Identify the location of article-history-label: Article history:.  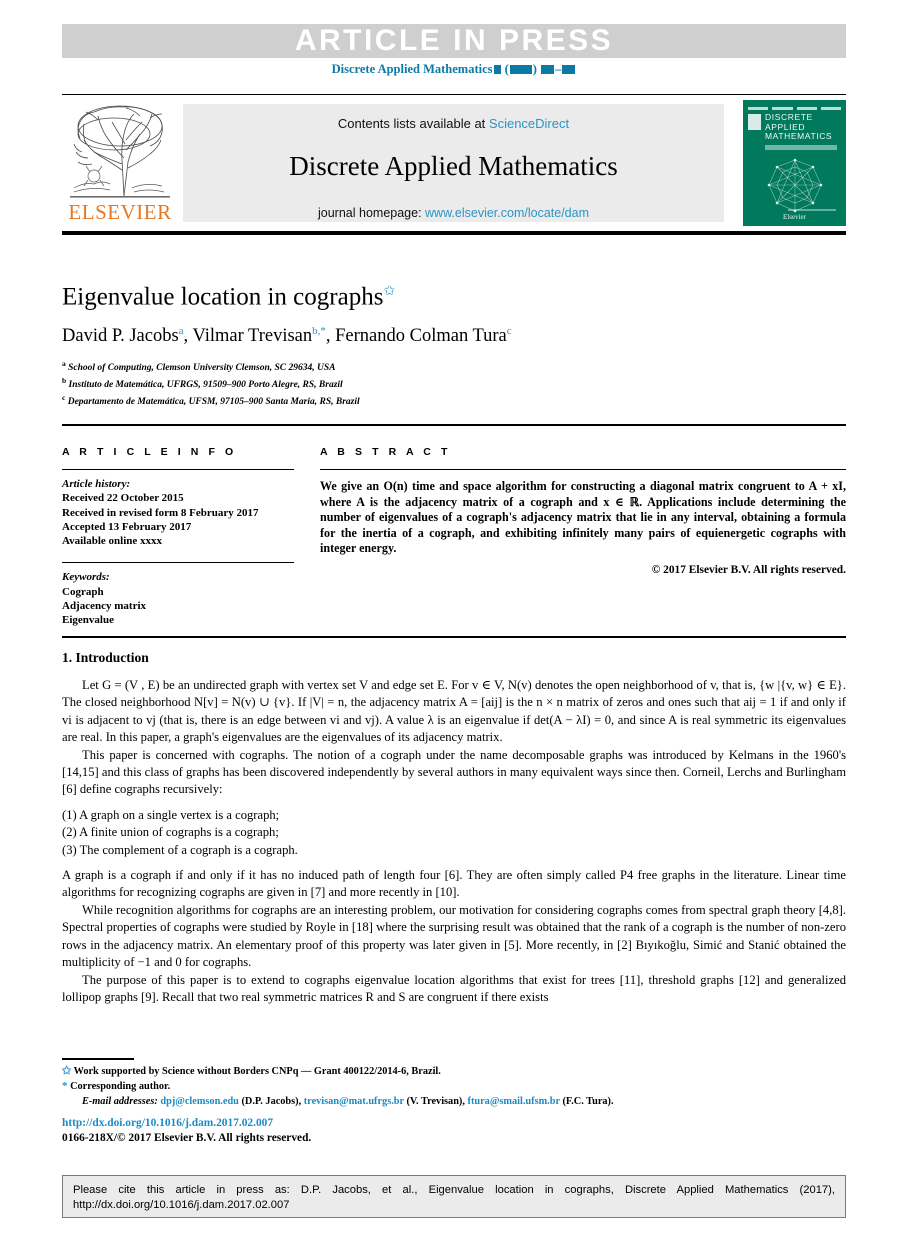
(96, 484).